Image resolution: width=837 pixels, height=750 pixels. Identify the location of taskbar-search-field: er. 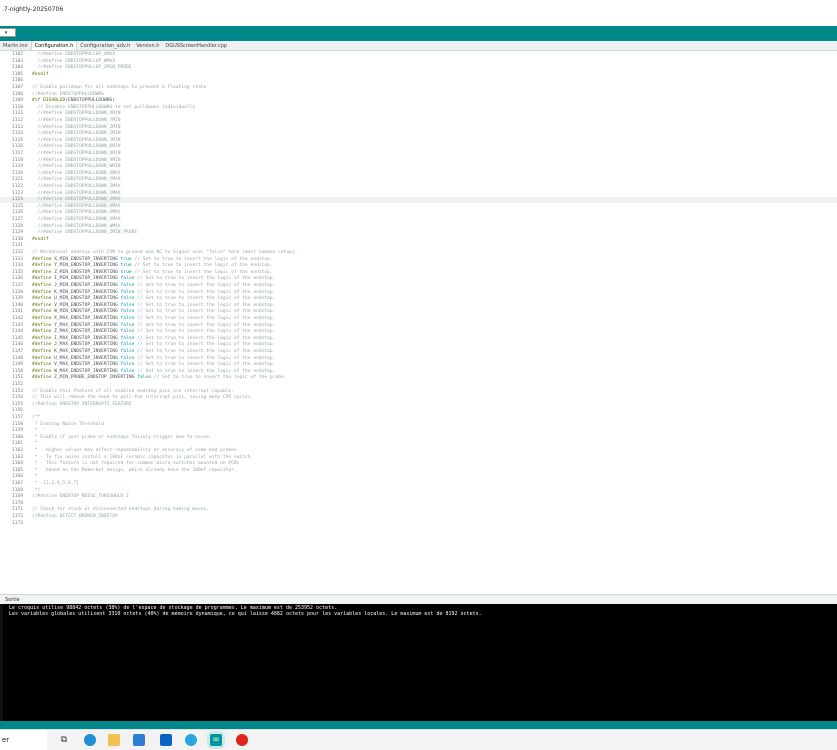
(23, 740).